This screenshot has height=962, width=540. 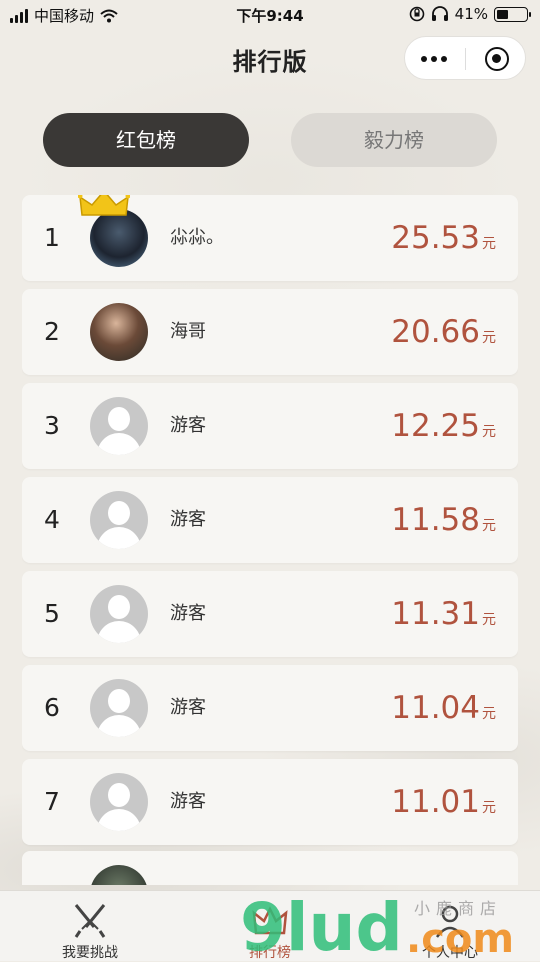 What do you see at coordinates (435, 802) in the screenshot?
I see `amount-value: 11.01` at bounding box center [435, 802].